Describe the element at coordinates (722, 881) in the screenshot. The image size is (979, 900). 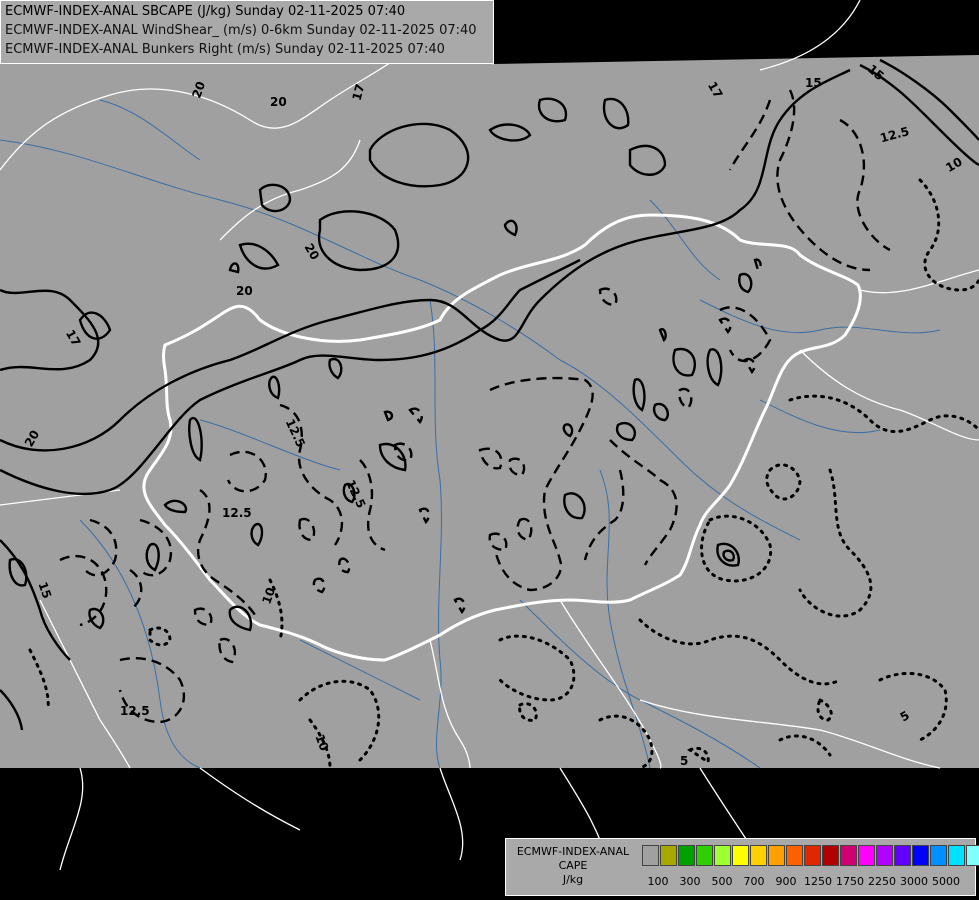
I see `legend-tick: 500` at that location.